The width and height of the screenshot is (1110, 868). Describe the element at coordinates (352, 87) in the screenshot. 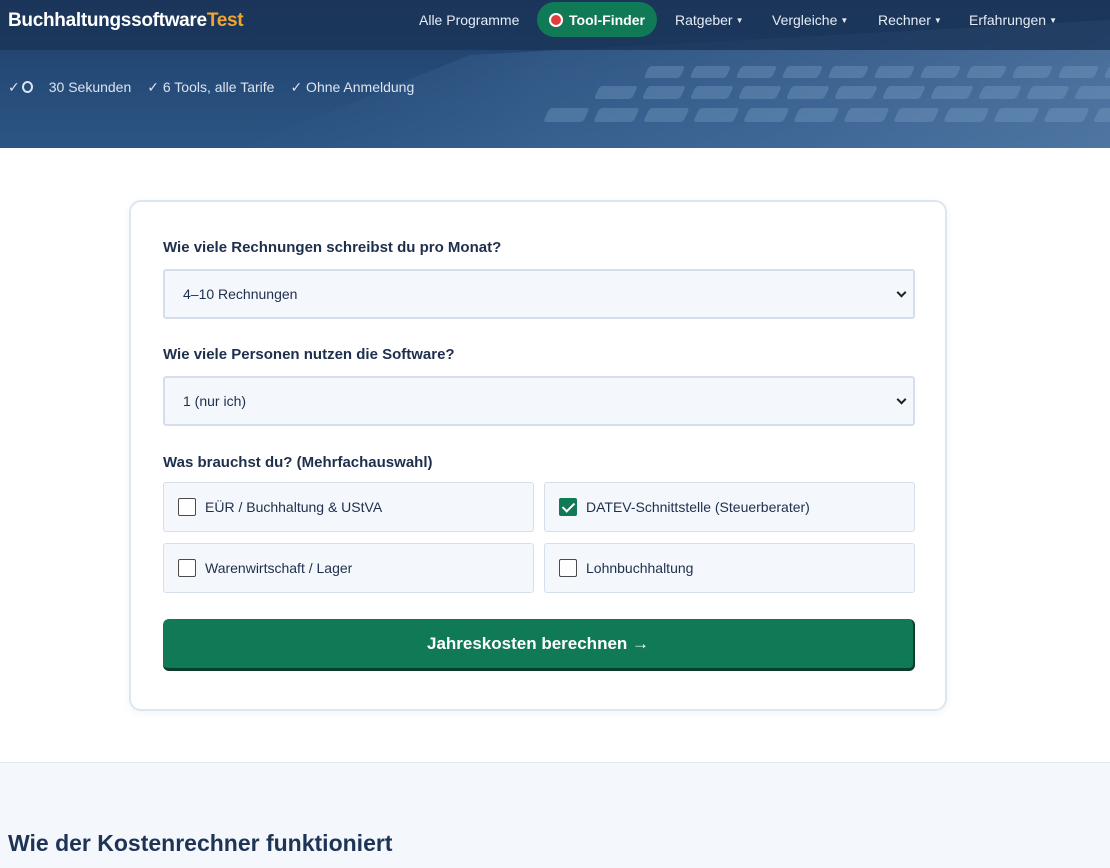

I see `benefit-no-signup: ✓ Ohne Anmeldung` at that location.